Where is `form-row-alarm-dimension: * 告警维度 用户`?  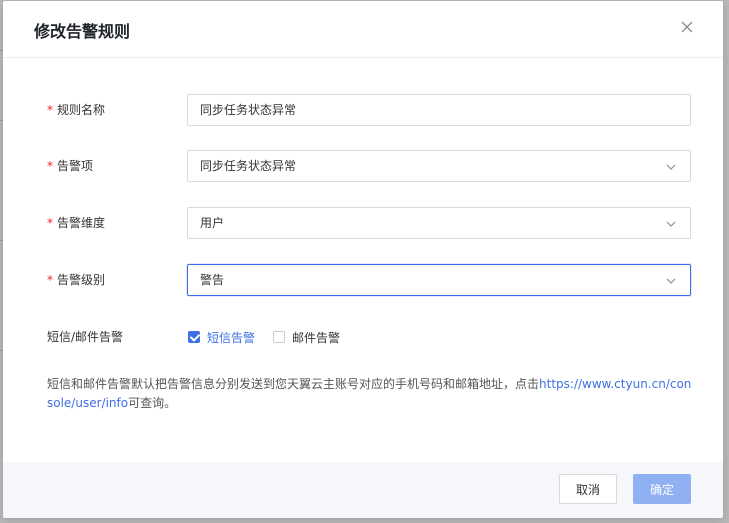
form-row-alarm-dimension: * 告警维度 用户 is located at coordinates (363, 223).